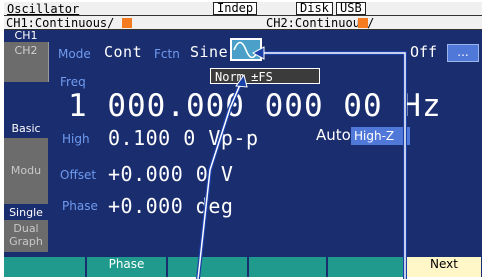 This screenshot has height=279, width=484. Describe the element at coordinates (235, 8) in the screenshot. I see `indep-indicator: Indep` at that location.